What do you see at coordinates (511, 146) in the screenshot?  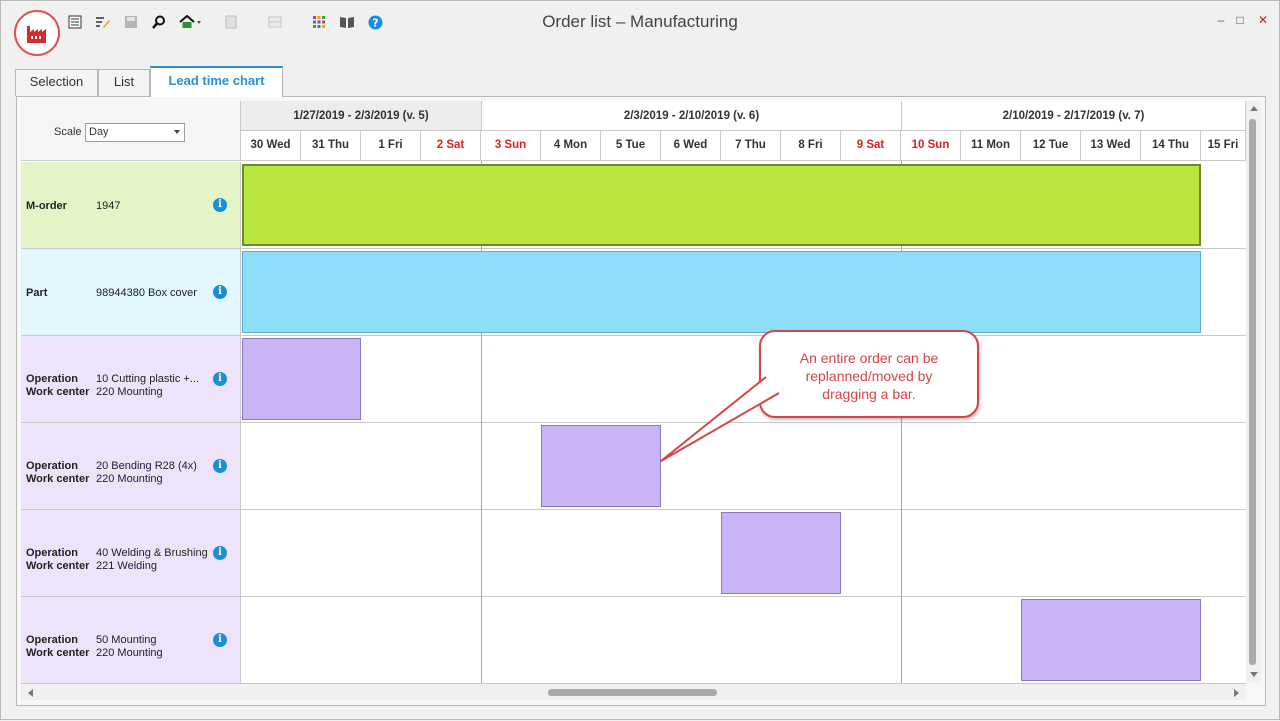 I see `day-header-cell: 3 Sun` at bounding box center [511, 146].